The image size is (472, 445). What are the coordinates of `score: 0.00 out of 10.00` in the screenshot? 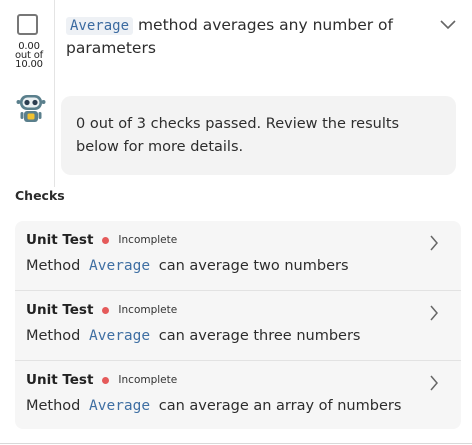 It's located at (29, 56).